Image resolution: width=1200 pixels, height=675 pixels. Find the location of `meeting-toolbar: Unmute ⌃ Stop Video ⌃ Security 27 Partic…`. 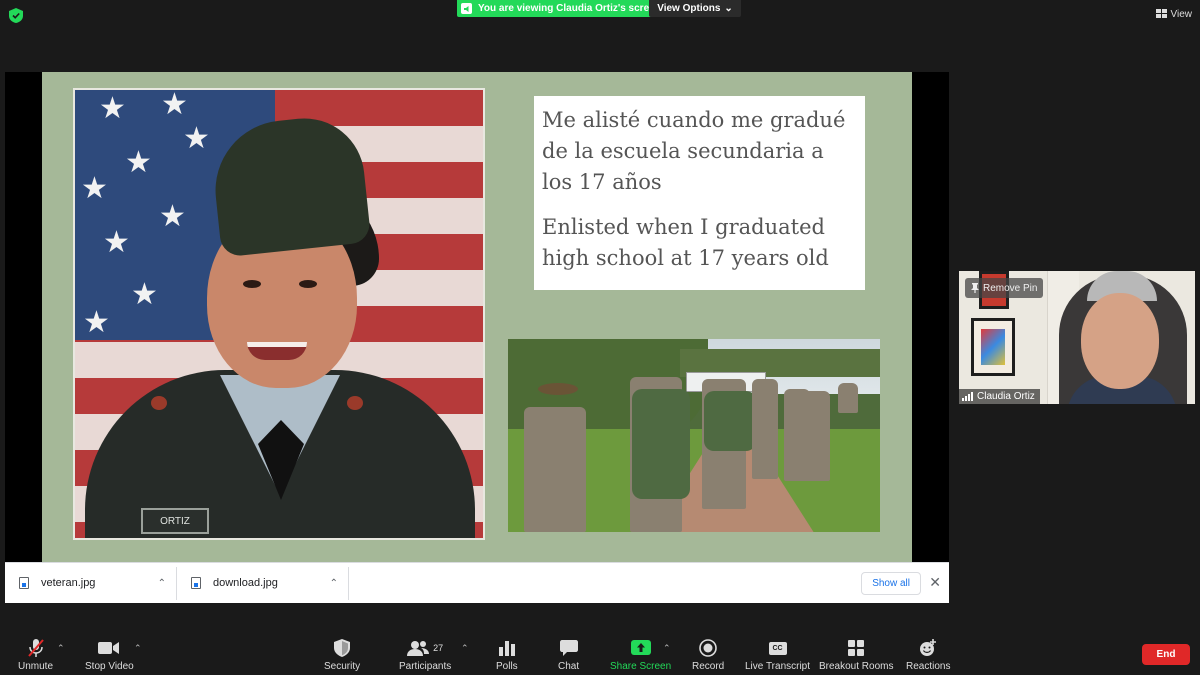

meeting-toolbar: Unmute ⌃ Stop Video ⌃ Security 27 Partic… is located at coordinates (600, 652).